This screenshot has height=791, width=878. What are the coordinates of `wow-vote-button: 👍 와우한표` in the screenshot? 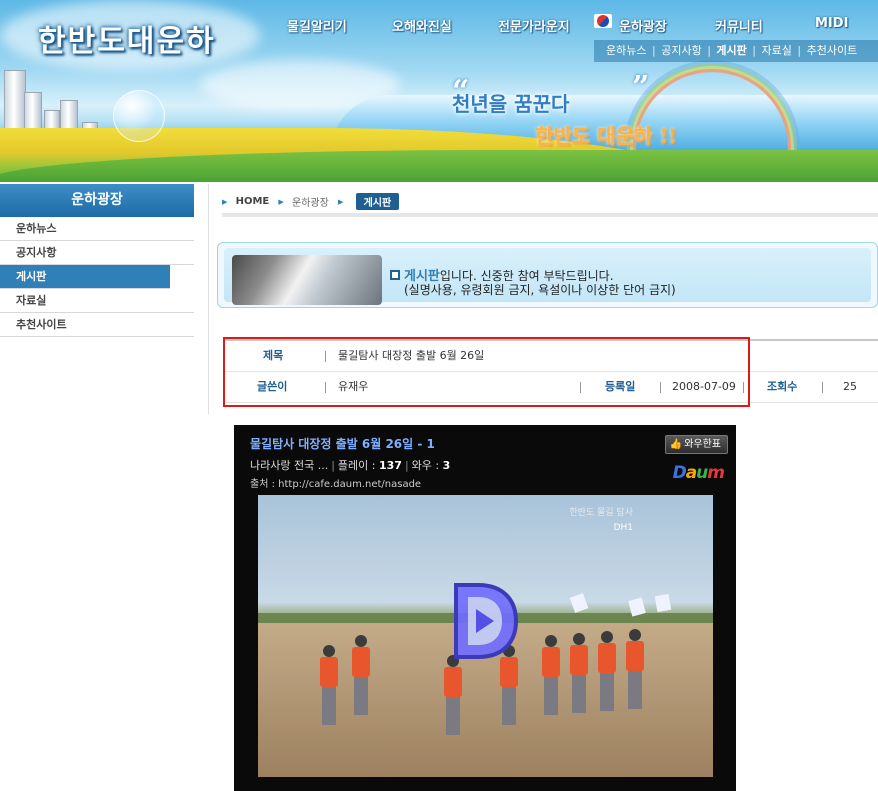 It's located at (696, 444).